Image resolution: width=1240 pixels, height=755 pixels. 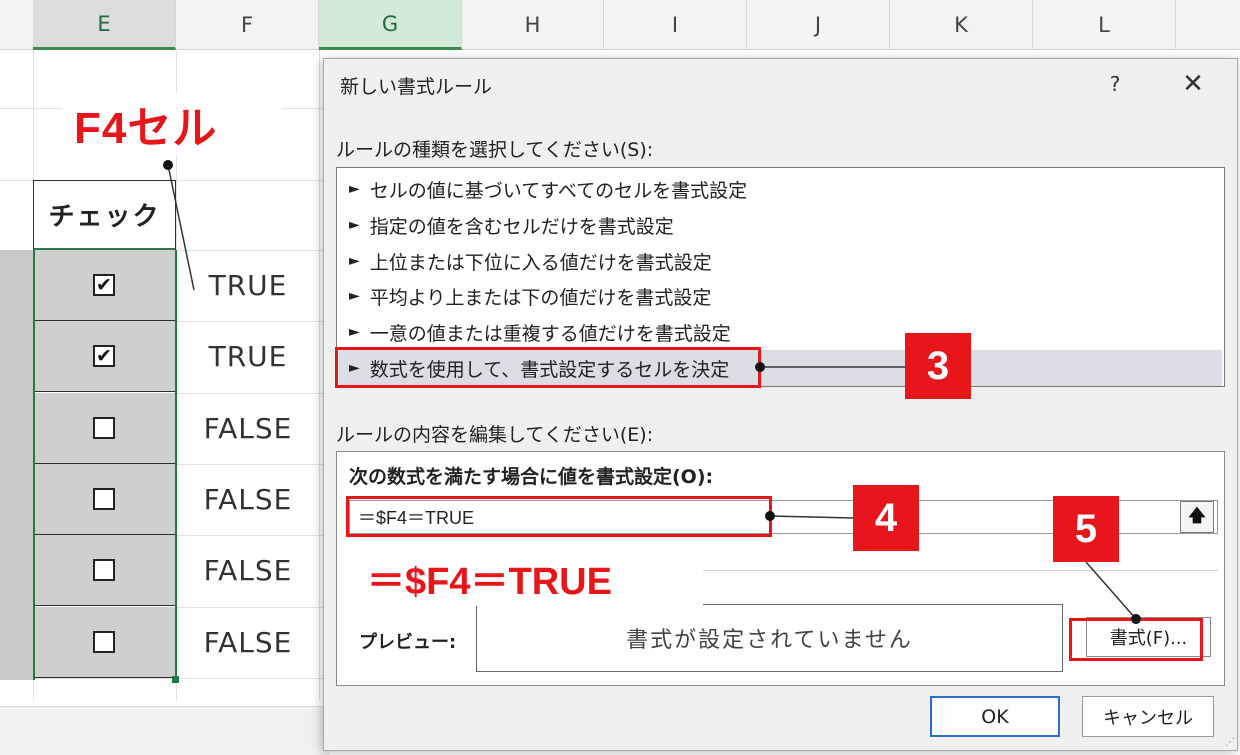 What do you see at coordinates (165, 730) in the screenshot?
I see `sheet-bottom-strip` at bounding box center [165, 730].